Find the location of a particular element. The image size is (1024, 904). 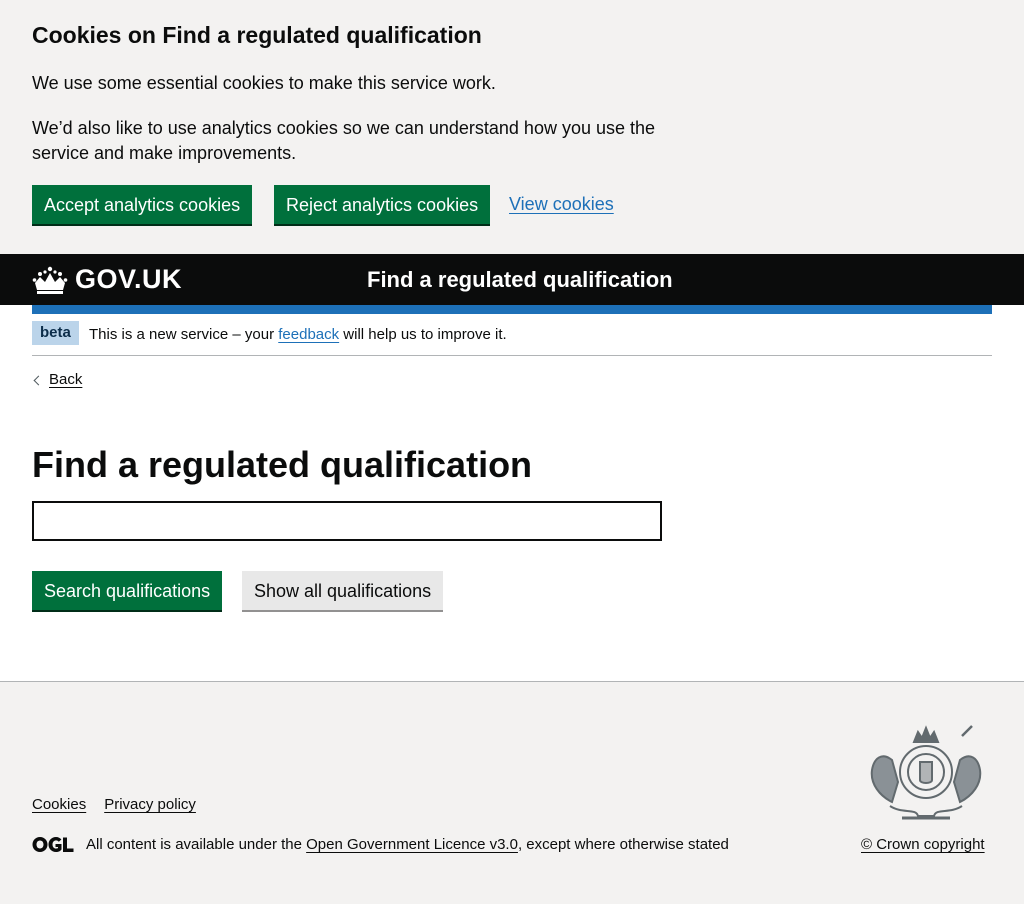

ogl-logo-icon is located at coordinates (53, 844).